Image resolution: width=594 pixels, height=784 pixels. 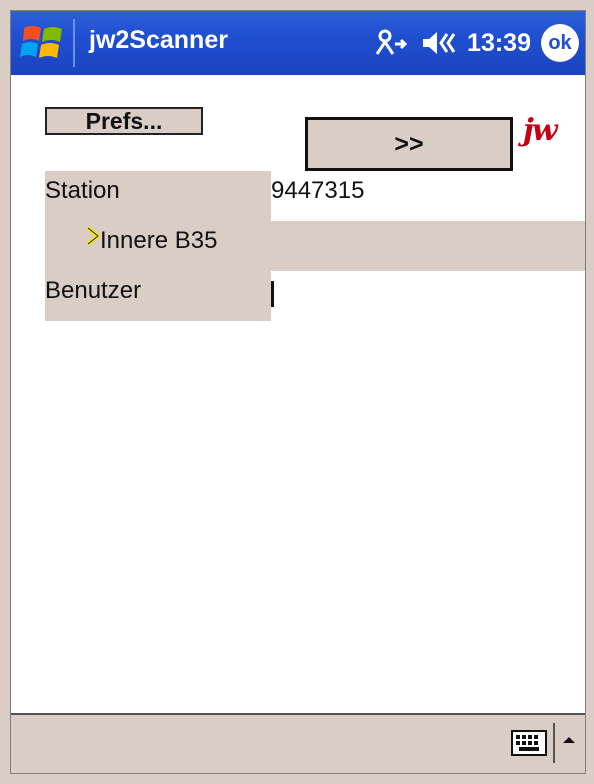 I want to click on ok-button: ok, so click(x=560, y=43).